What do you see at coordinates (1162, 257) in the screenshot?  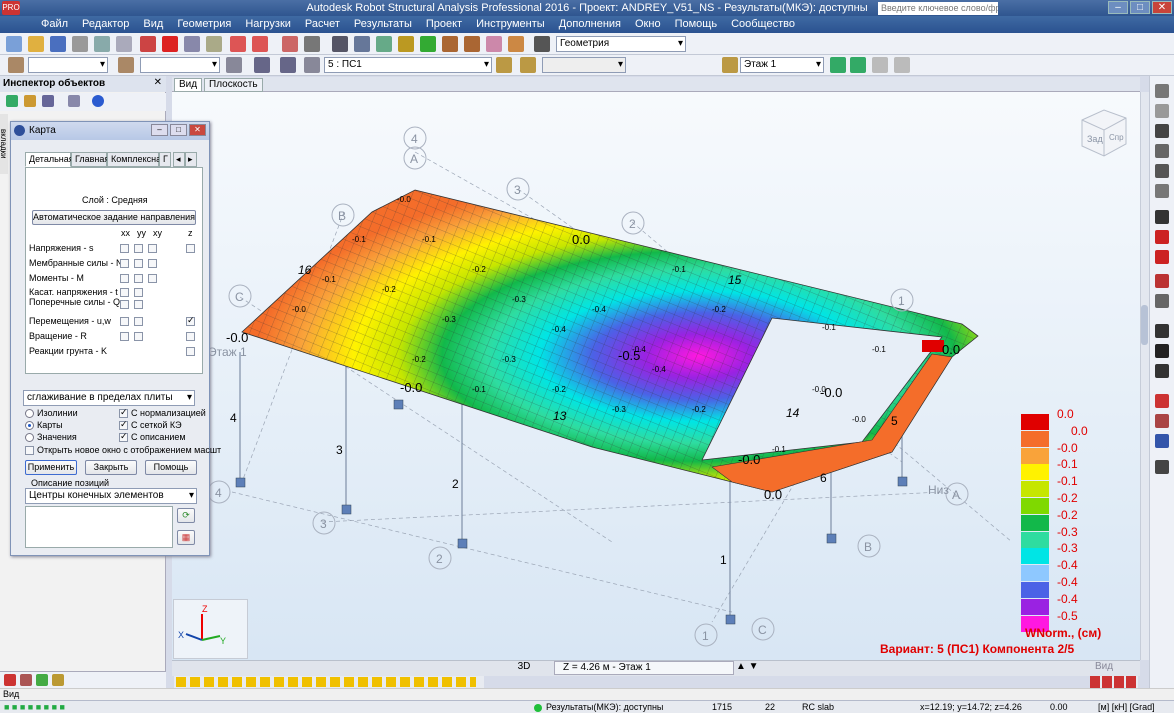 I see `support-icon` at bounding box center [1162, 257].